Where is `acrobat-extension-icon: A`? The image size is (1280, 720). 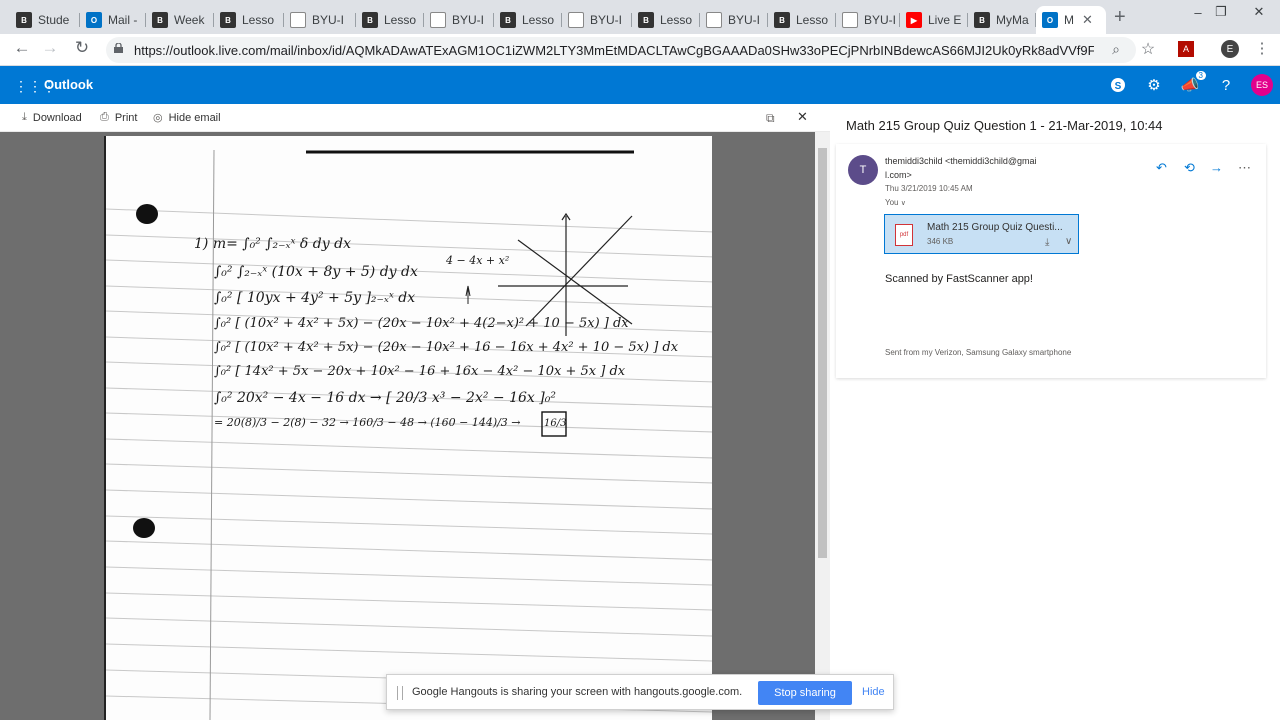
acrobat-extension-icon: A is located at coordinates (1186, 49).